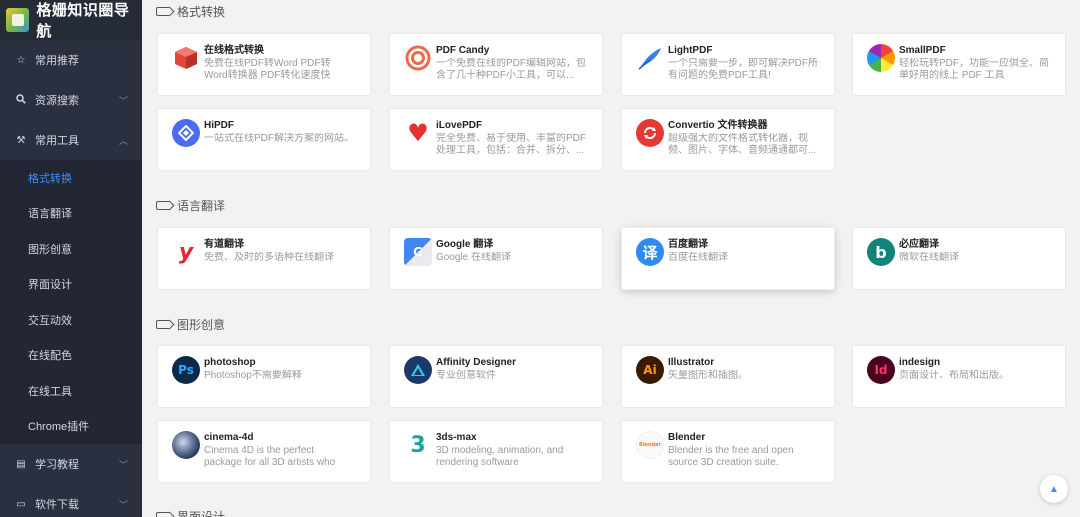  I want to click on site-card: b 必应翻译 微软在线翻译, so click(959, 258).